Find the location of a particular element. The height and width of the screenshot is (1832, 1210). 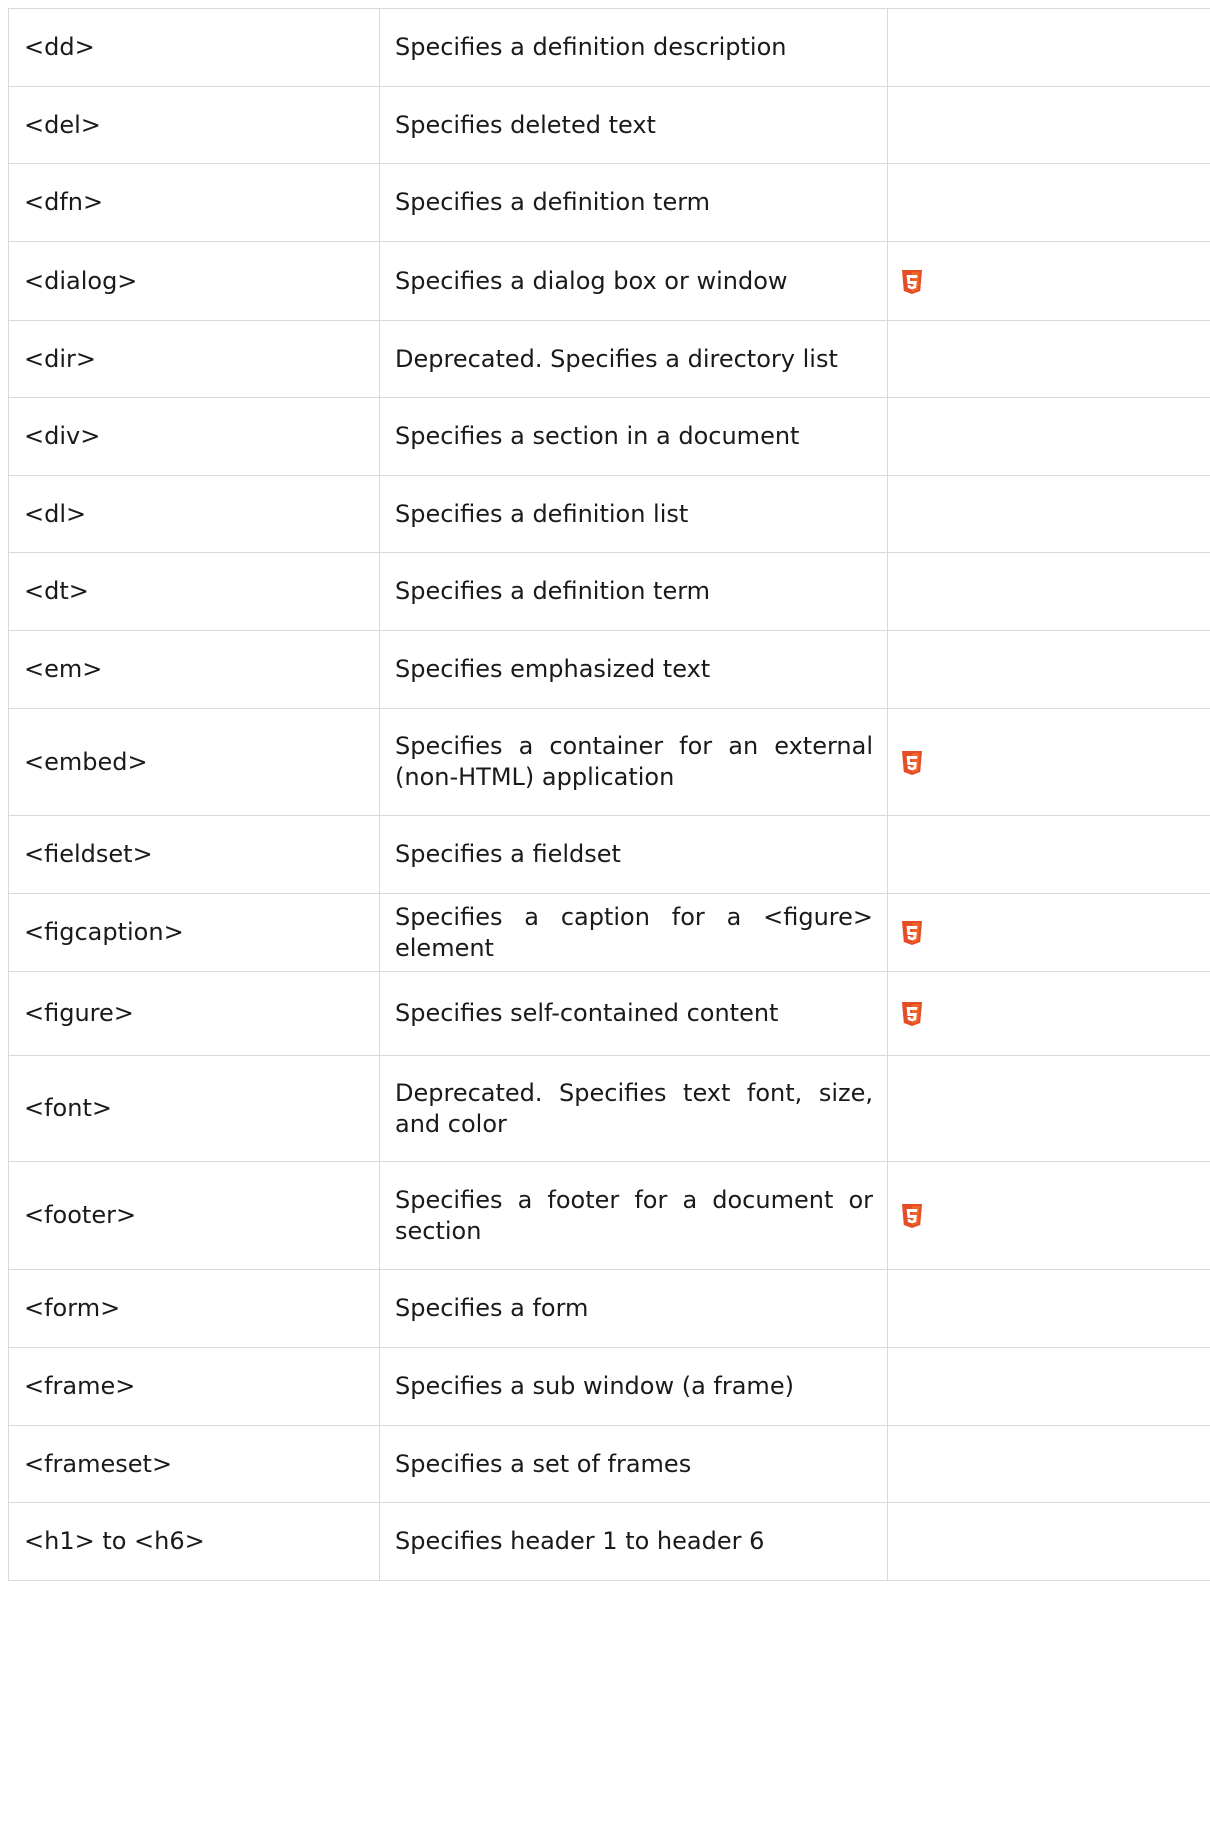

tag-cell: <figure> is located at coordinates (194, 1013).